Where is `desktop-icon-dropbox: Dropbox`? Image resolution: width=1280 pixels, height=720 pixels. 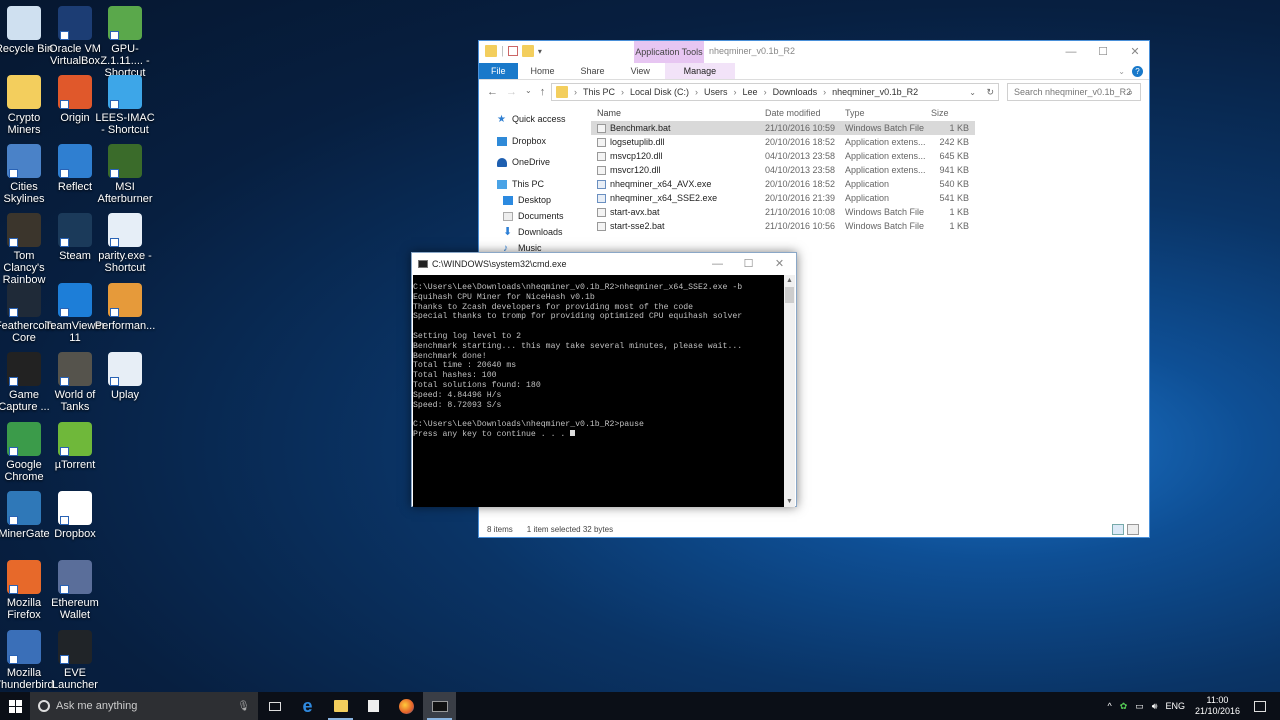 desktop-icon-dropbox: Dropbox is located at coordinates (75, 515).